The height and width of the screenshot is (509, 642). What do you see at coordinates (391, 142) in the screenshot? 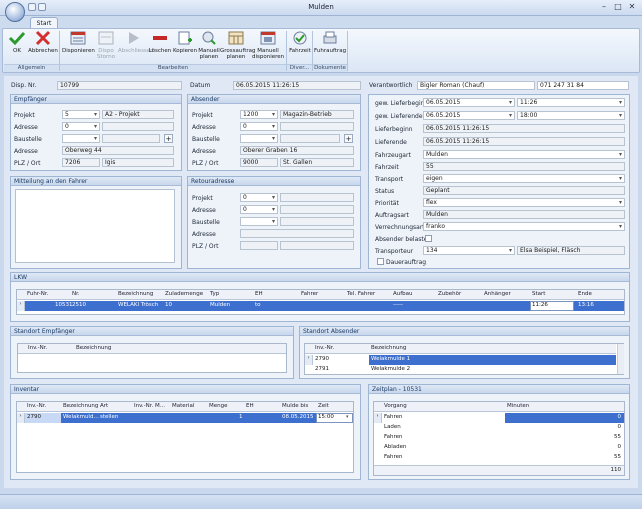
I see `le-label: Lieferende` at bounding box center [391, 142].